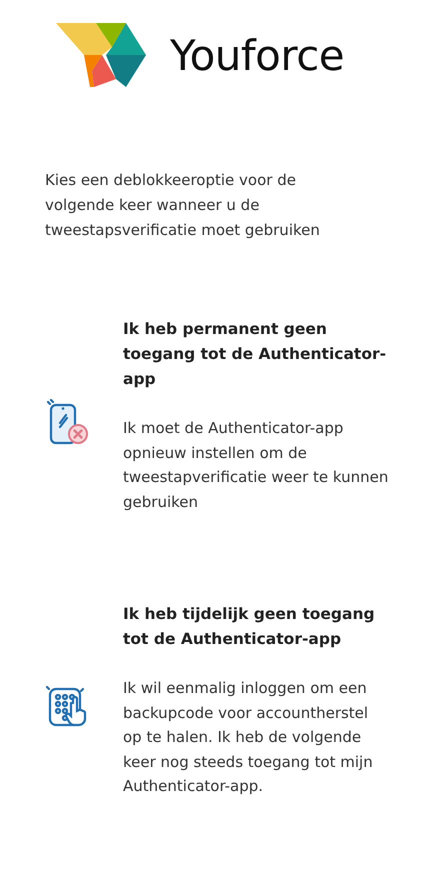  What do you see at coordinates (257, 55) in the screenshot?
I see `brand-name: Youforce` at bounding box center [257, 55].